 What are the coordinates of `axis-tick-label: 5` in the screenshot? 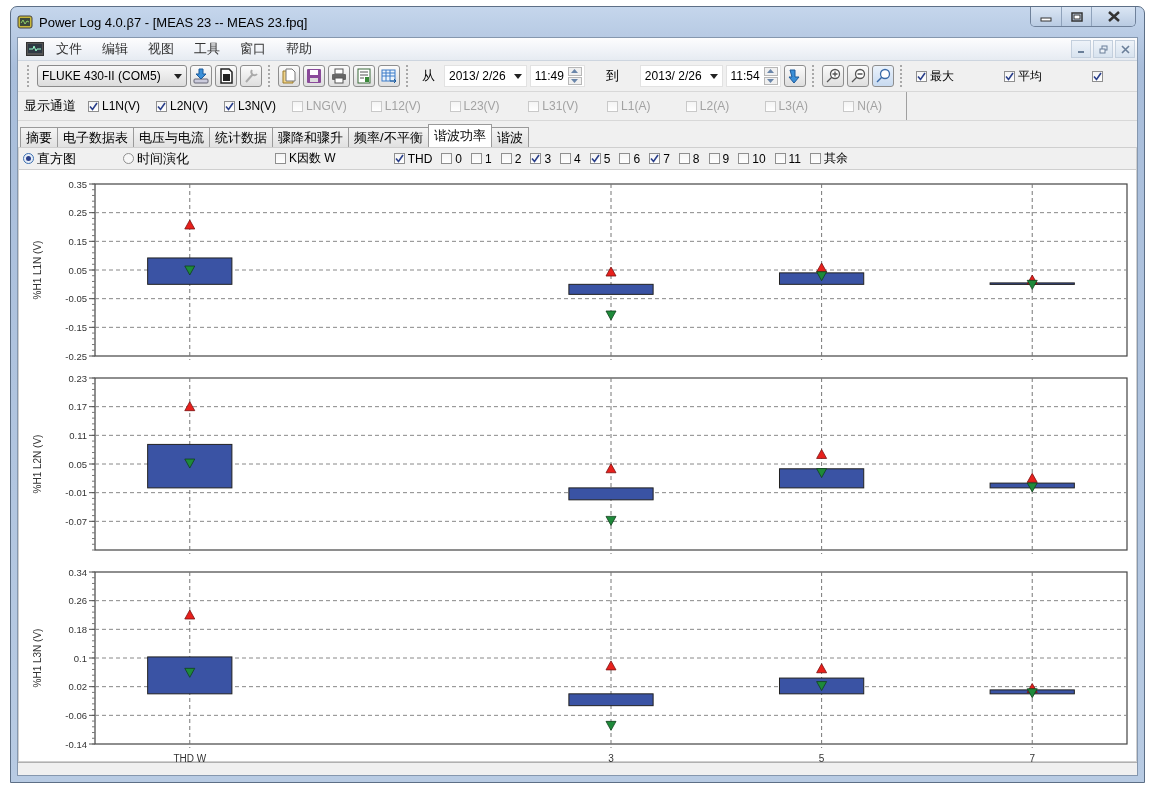 It's located at (821, 758).